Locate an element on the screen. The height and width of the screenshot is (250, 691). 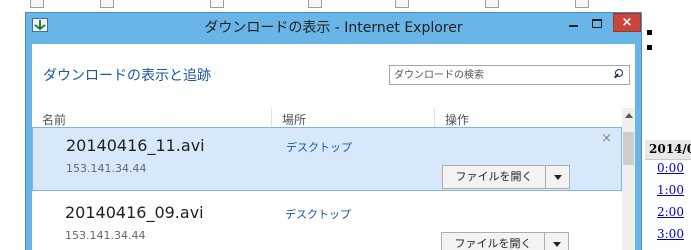
background-page-strip is located at coordinates (345, 5).